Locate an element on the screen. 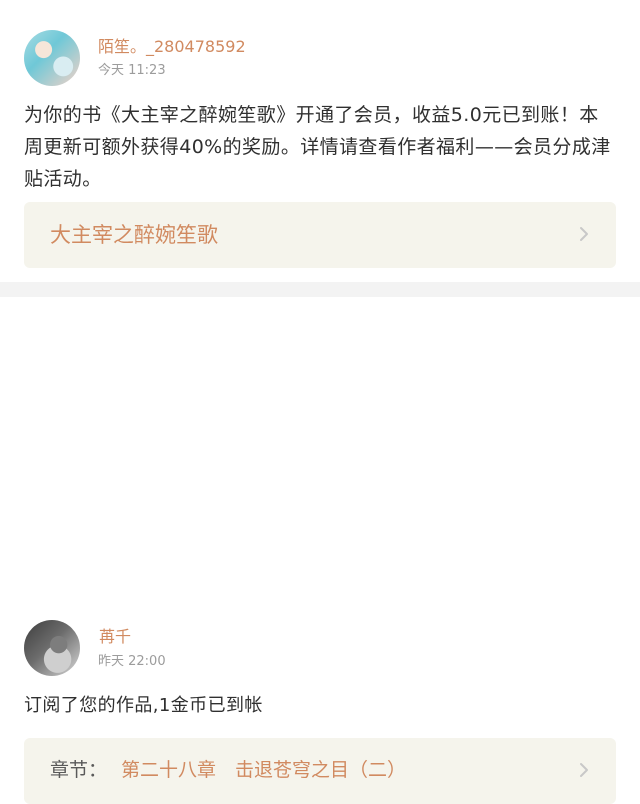 The image size is (640, 804). book-link-card: 大主宰之醉婉笙歌 is located at coordinates (320, 235).